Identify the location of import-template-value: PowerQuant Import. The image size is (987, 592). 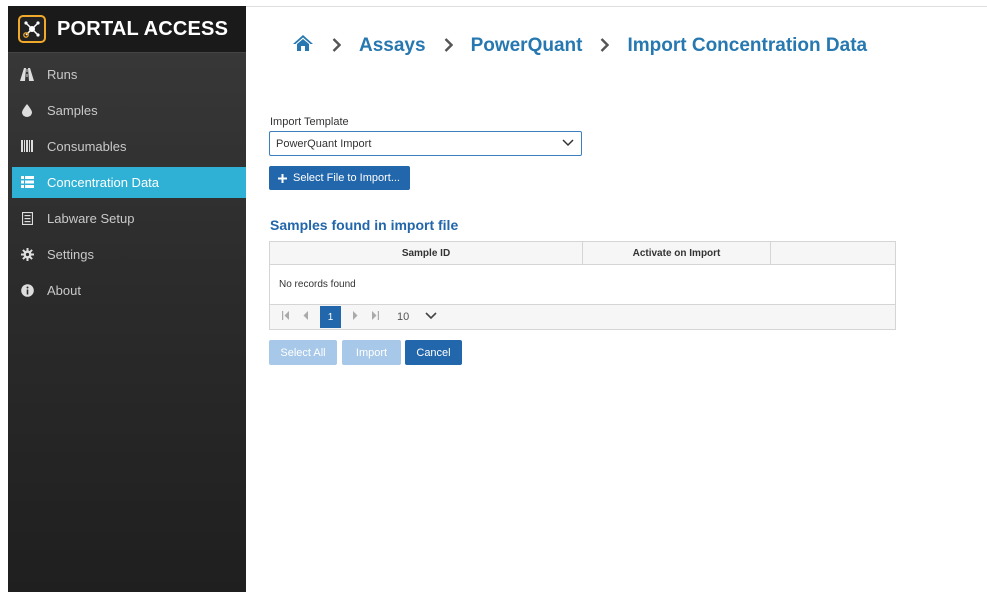
(324, 143).